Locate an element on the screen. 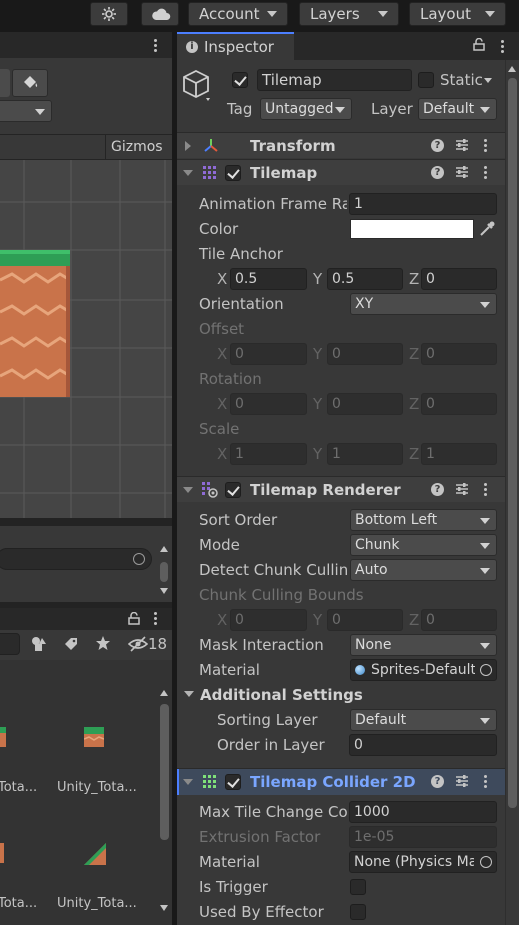  is-trigger-checkbox is located at coordinates (358, 887).